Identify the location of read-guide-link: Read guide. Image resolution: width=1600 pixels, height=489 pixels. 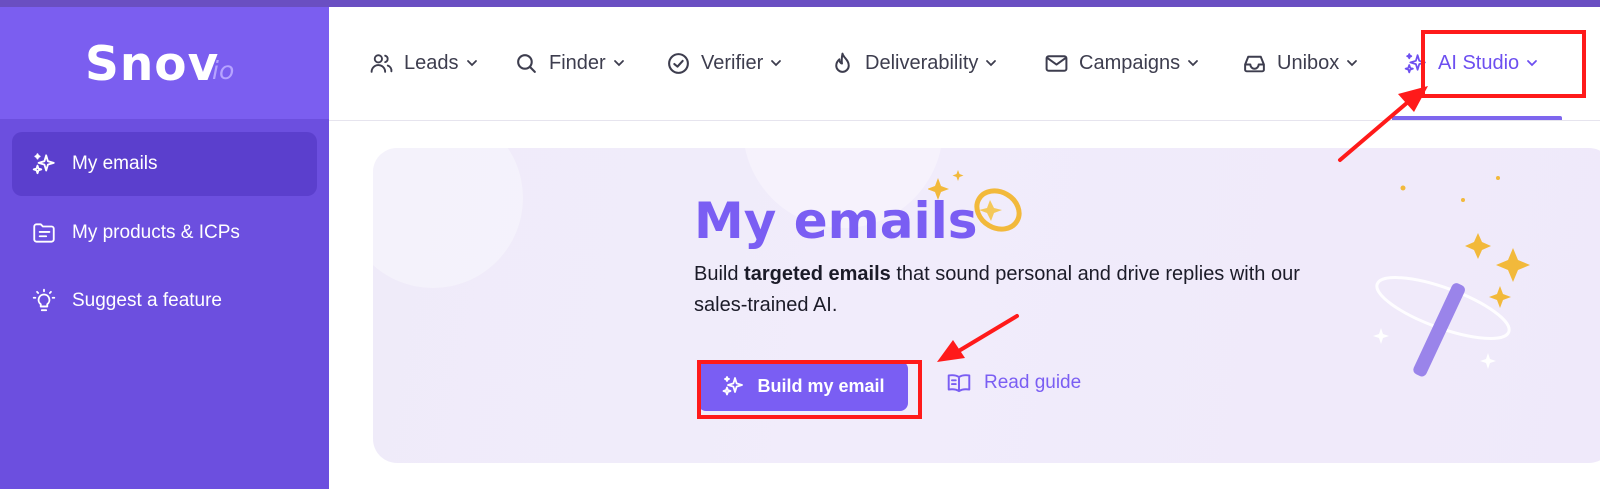
(1013, 383).